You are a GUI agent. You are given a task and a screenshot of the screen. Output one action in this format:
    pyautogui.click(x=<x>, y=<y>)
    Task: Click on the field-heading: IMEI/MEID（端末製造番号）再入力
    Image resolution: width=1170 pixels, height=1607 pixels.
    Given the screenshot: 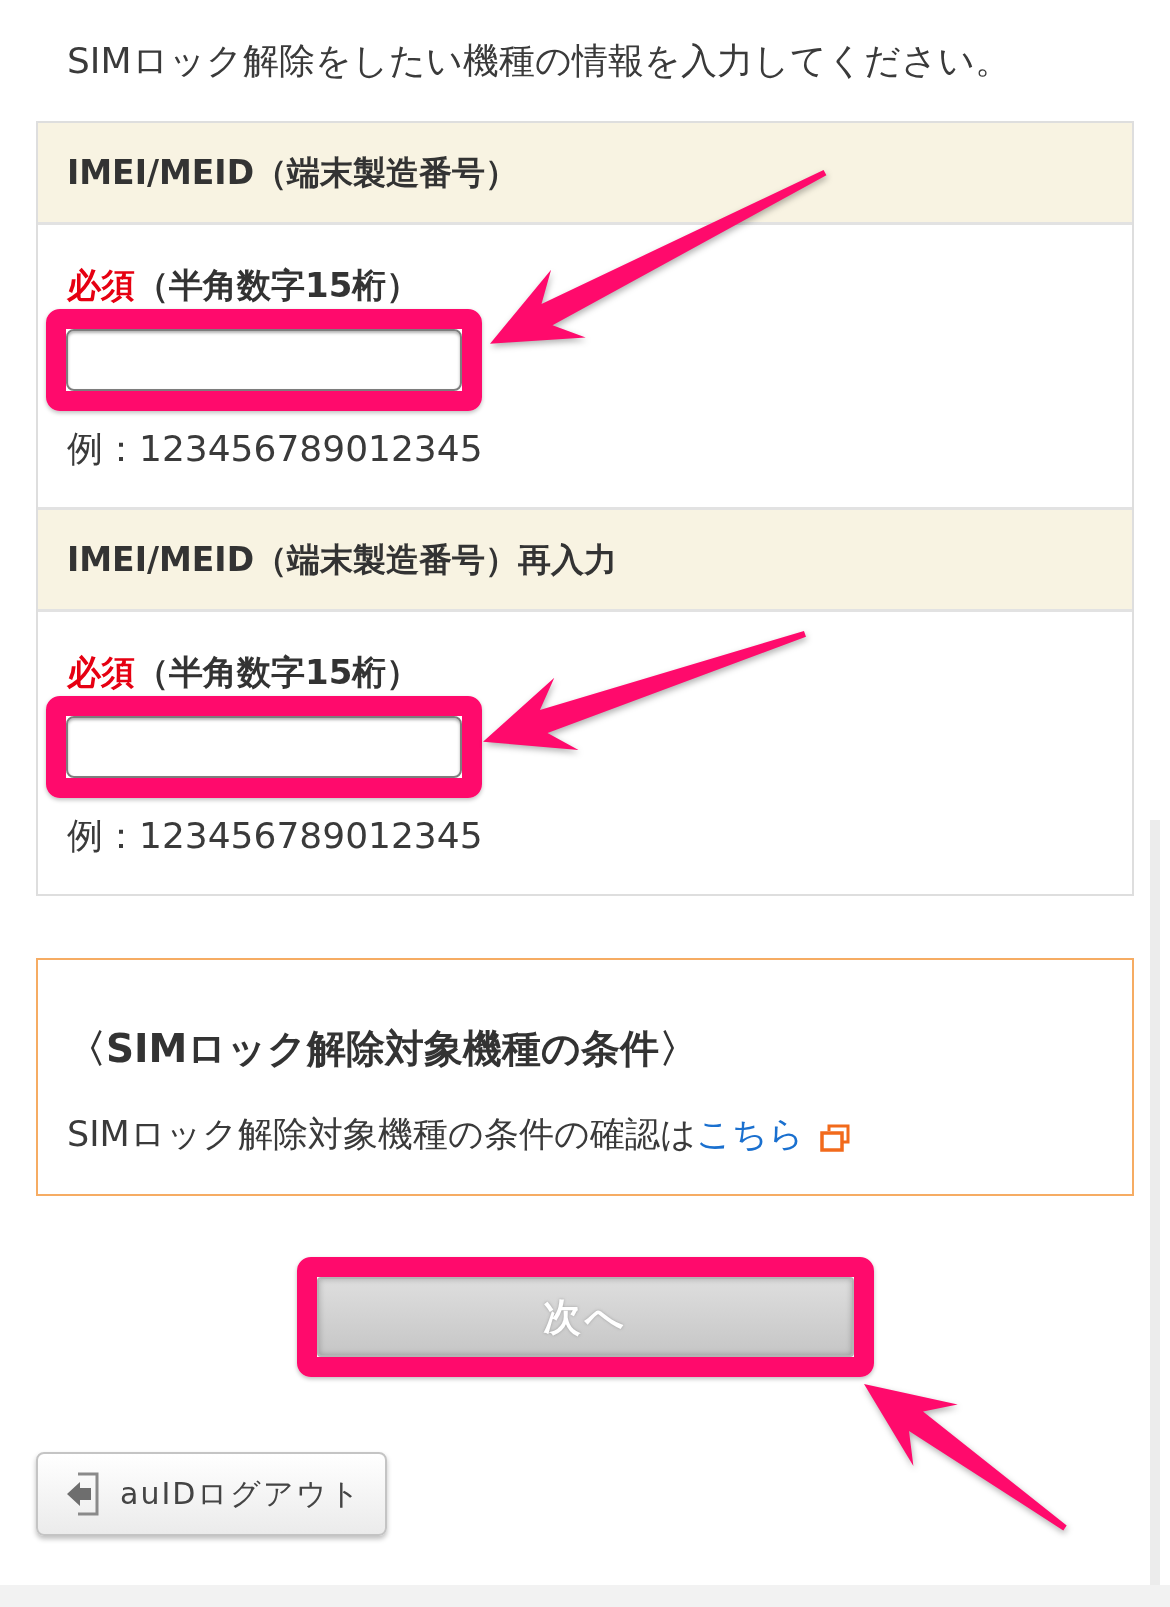 What is the action you would take?
    pyautogui.click(x=342, y=559)
    